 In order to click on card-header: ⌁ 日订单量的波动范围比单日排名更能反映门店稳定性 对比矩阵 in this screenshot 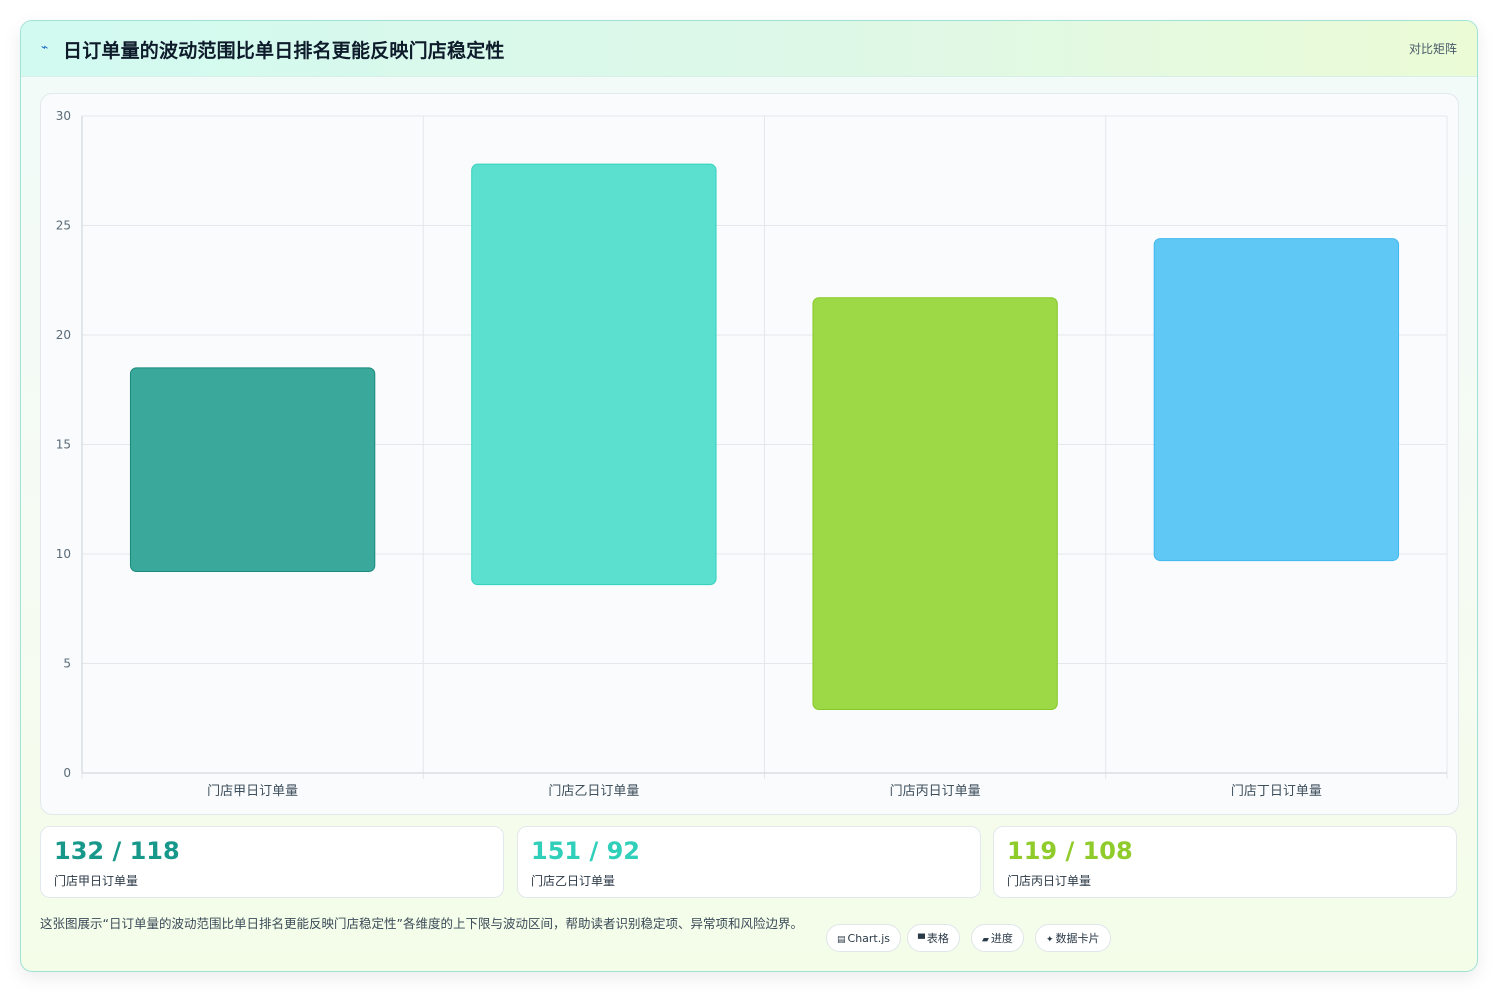, I will do `click(749, 49)`.